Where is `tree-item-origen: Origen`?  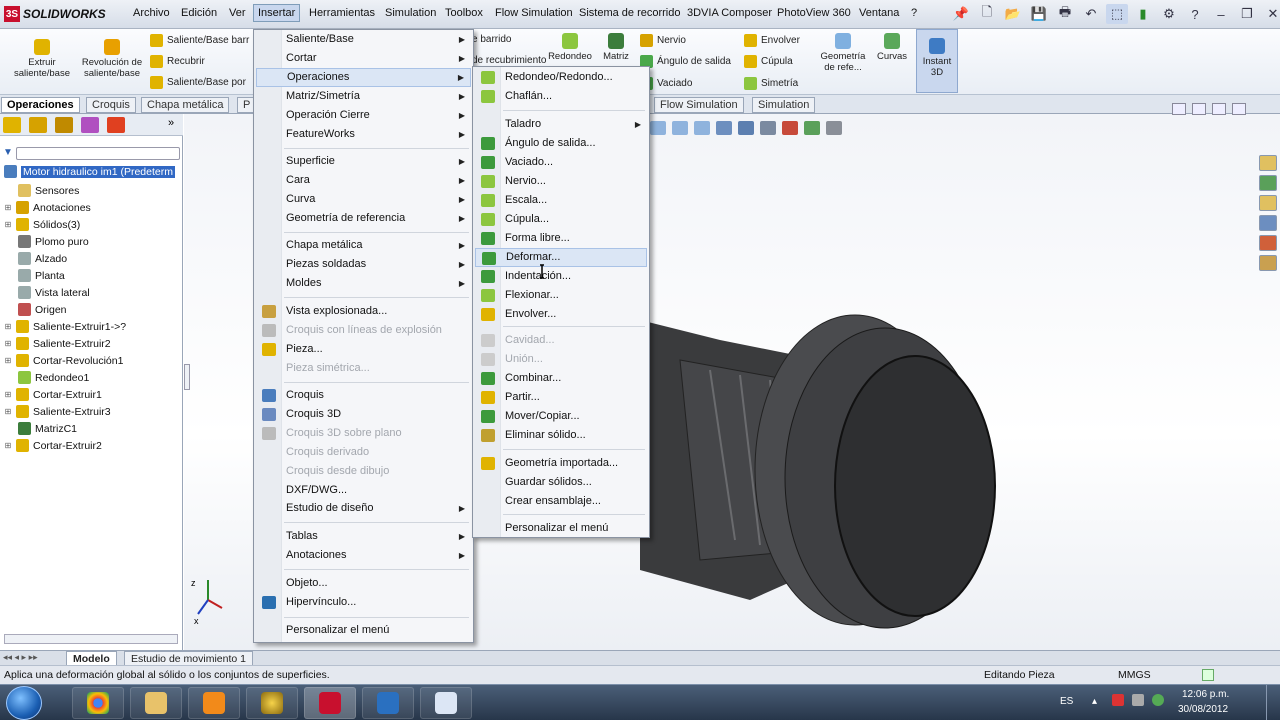
tree-item-origen: Origen is located at coordinates (42, 309).